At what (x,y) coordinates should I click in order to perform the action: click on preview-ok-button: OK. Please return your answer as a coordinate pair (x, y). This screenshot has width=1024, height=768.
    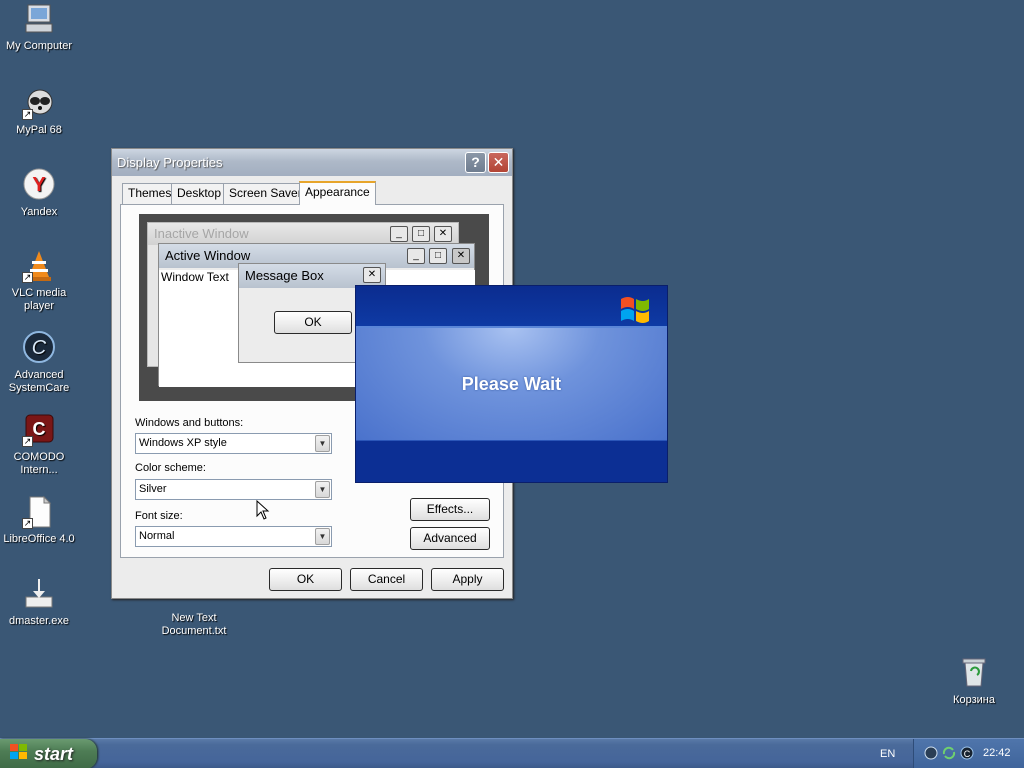
    Looking at the image, I should click on (313, 322).